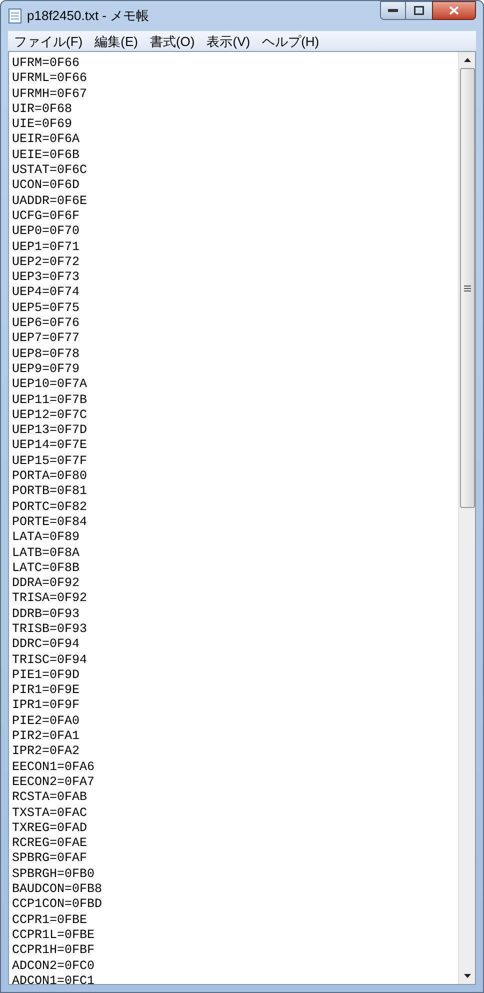 The image size is (484, 993). Describe the element at coordinates (50, 630) in the screenshot. I see `text-line: TRISB=0F93` at that location.